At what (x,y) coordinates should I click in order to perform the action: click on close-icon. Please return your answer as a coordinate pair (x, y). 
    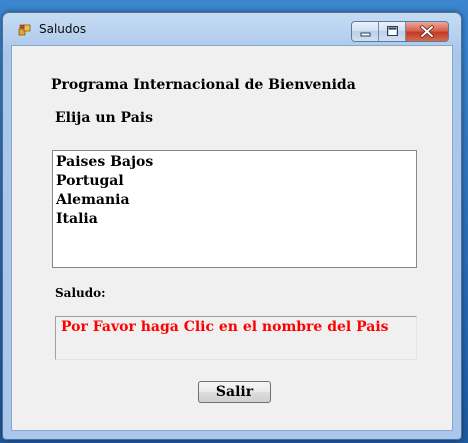
    Looking at the image, I should click on (427, 31).